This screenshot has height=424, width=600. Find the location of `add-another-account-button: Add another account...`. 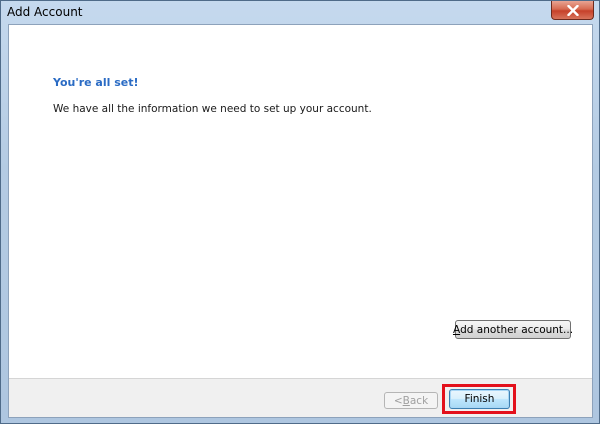

add-another-account-button: Add another account... is located at coordinates (513, 329).